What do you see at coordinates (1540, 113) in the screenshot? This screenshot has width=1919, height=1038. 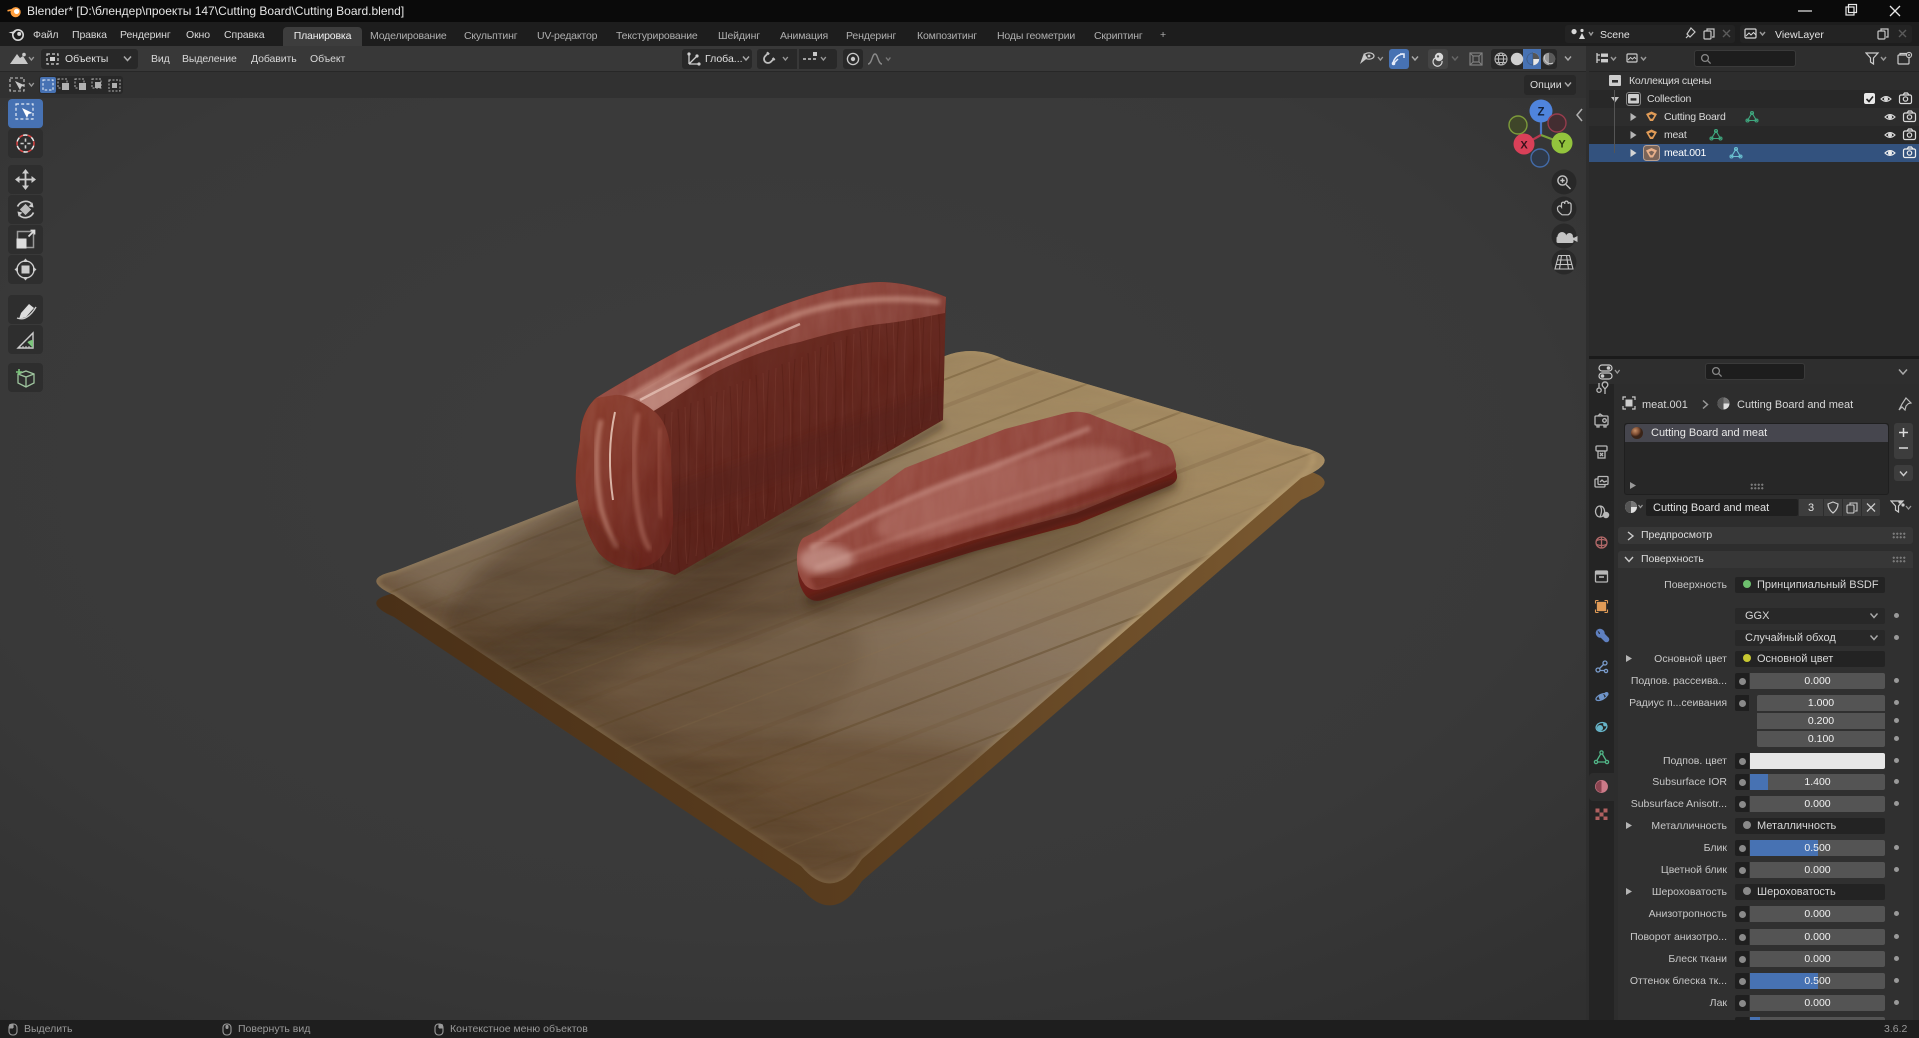 I see `svg-text: Z` at bounding box center [1540, 113].